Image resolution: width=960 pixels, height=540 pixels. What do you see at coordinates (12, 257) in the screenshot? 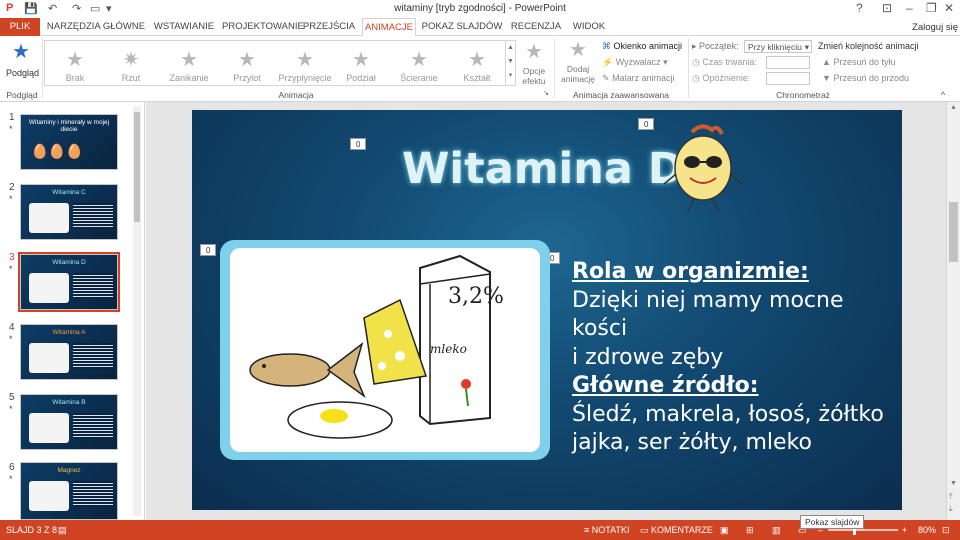
I see `thumb-number: 3` at bounding box center [12, 257].